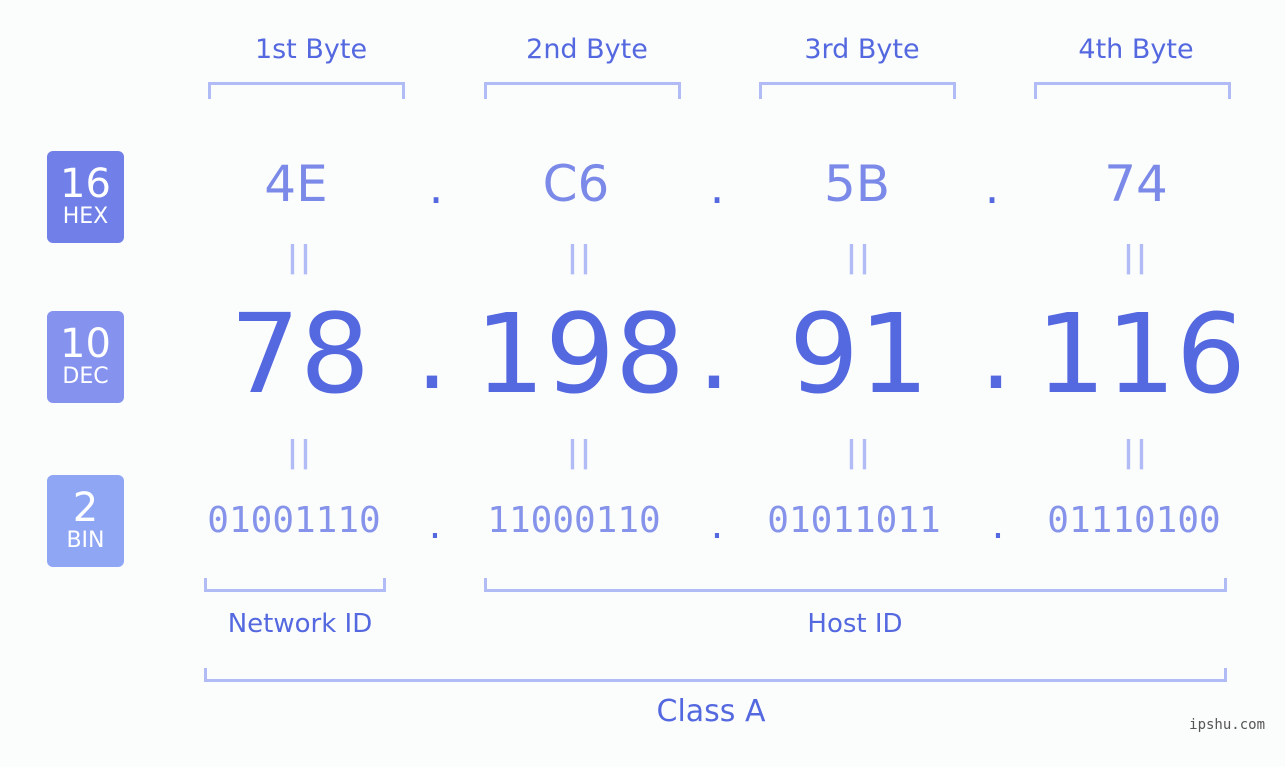  I want to click on watermark: ipshu.com, so click(1227, 725).